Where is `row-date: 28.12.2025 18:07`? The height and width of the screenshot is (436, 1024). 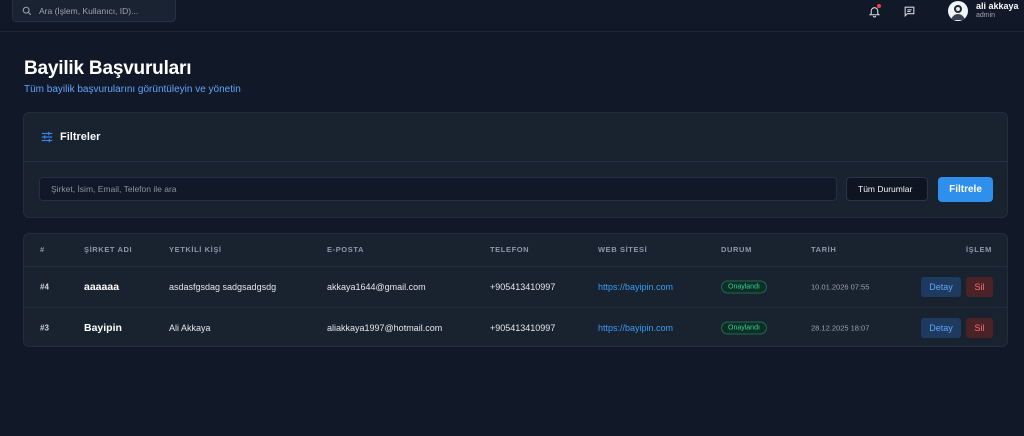 row-date: 28.12.2025 18:07 is located at coordinates (840, 328).